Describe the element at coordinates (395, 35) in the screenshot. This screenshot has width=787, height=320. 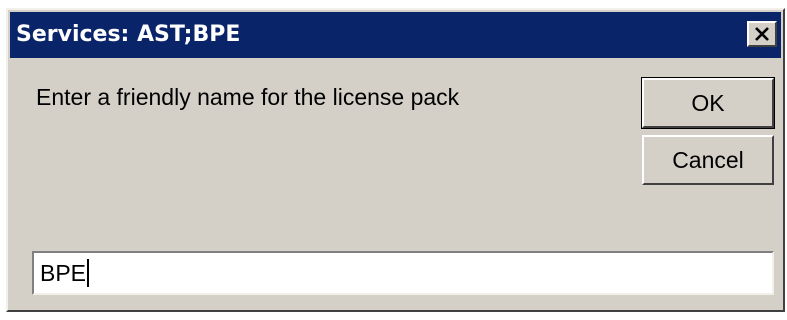
I see `title-bar: Services: AST;BPE` at that location.